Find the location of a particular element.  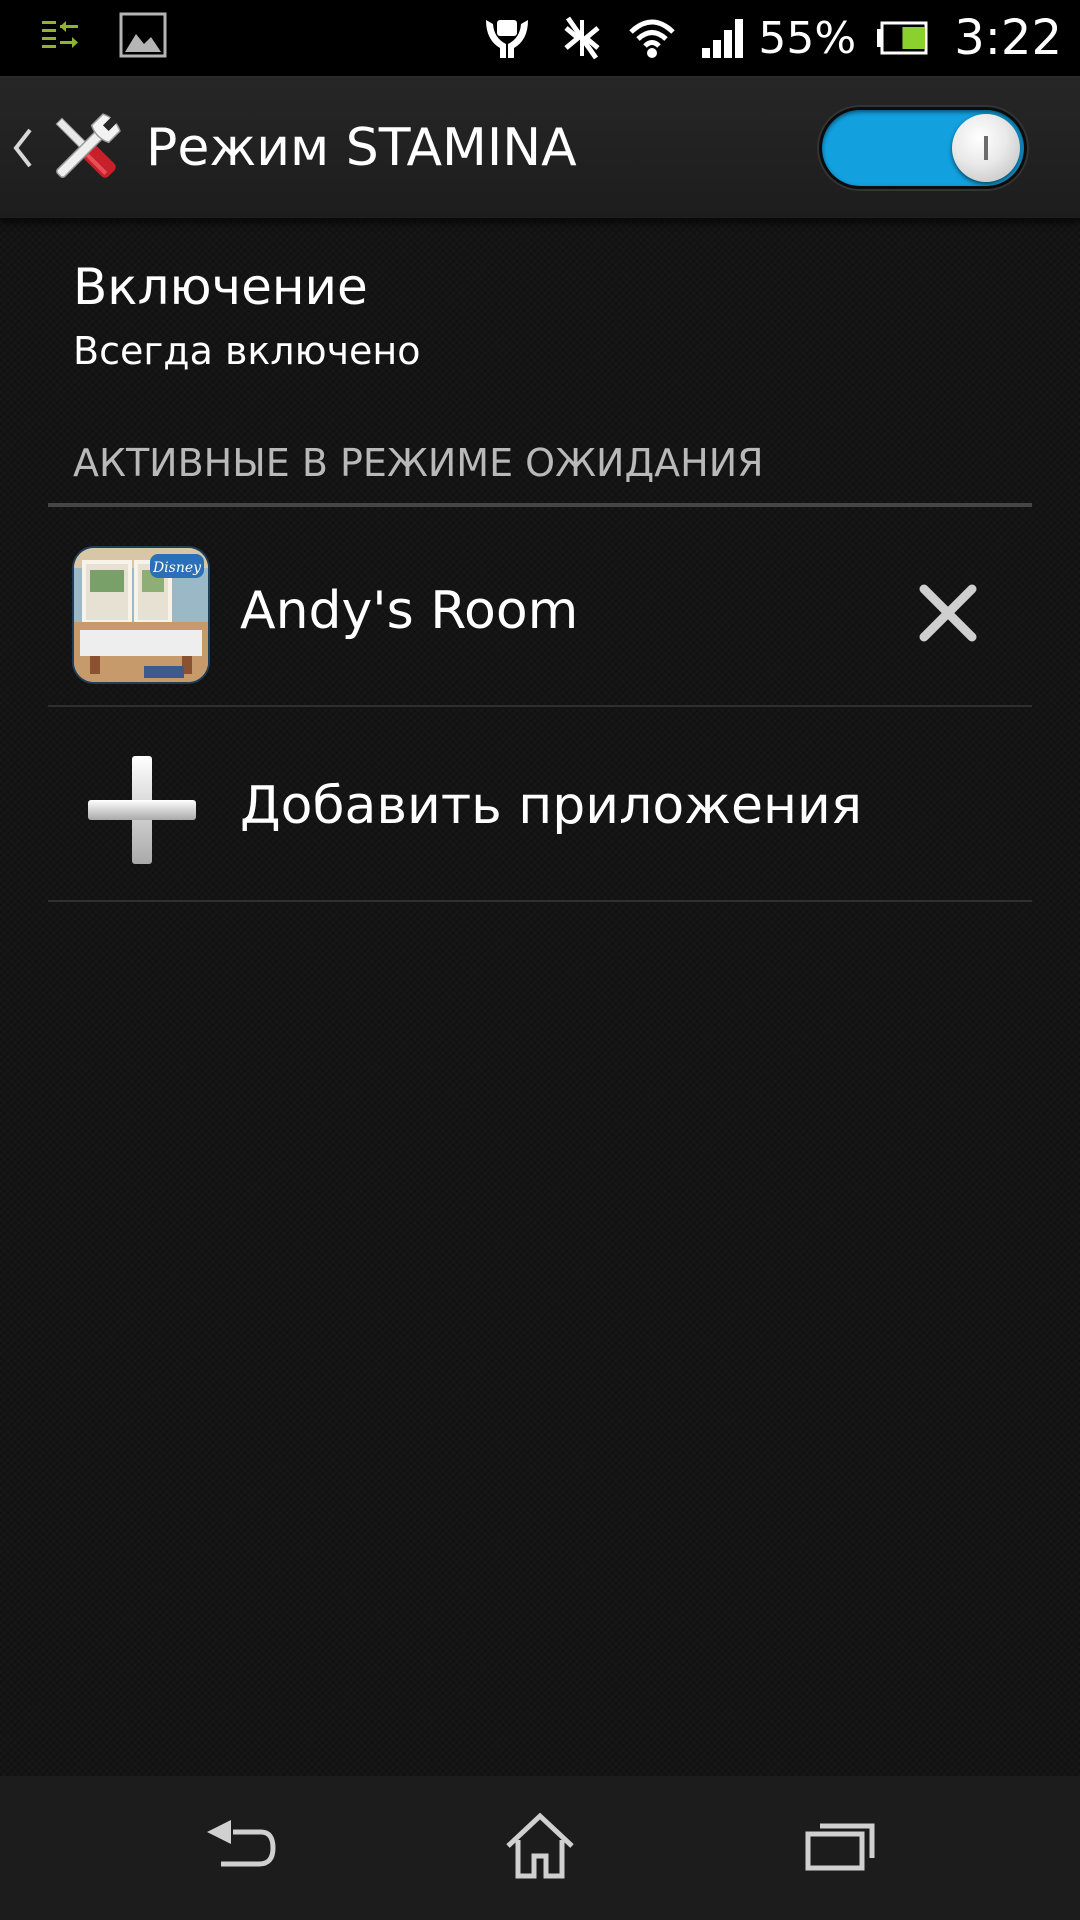

nav-recent-apps-button is located at coordinates (840, 1848).